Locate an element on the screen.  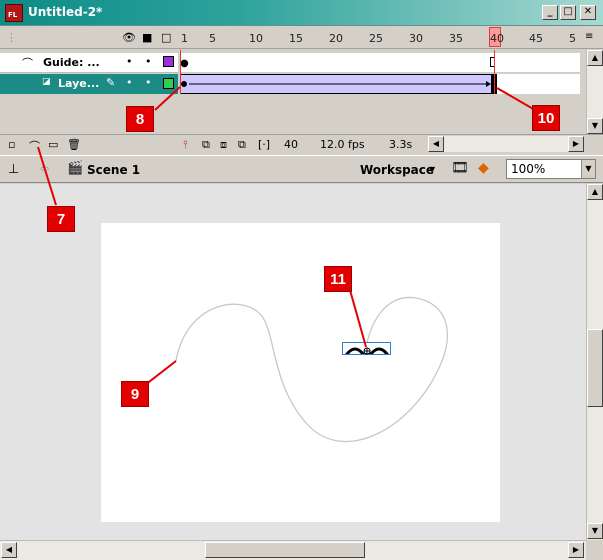
callout-11: 11 is located at coordinates (338, 279).